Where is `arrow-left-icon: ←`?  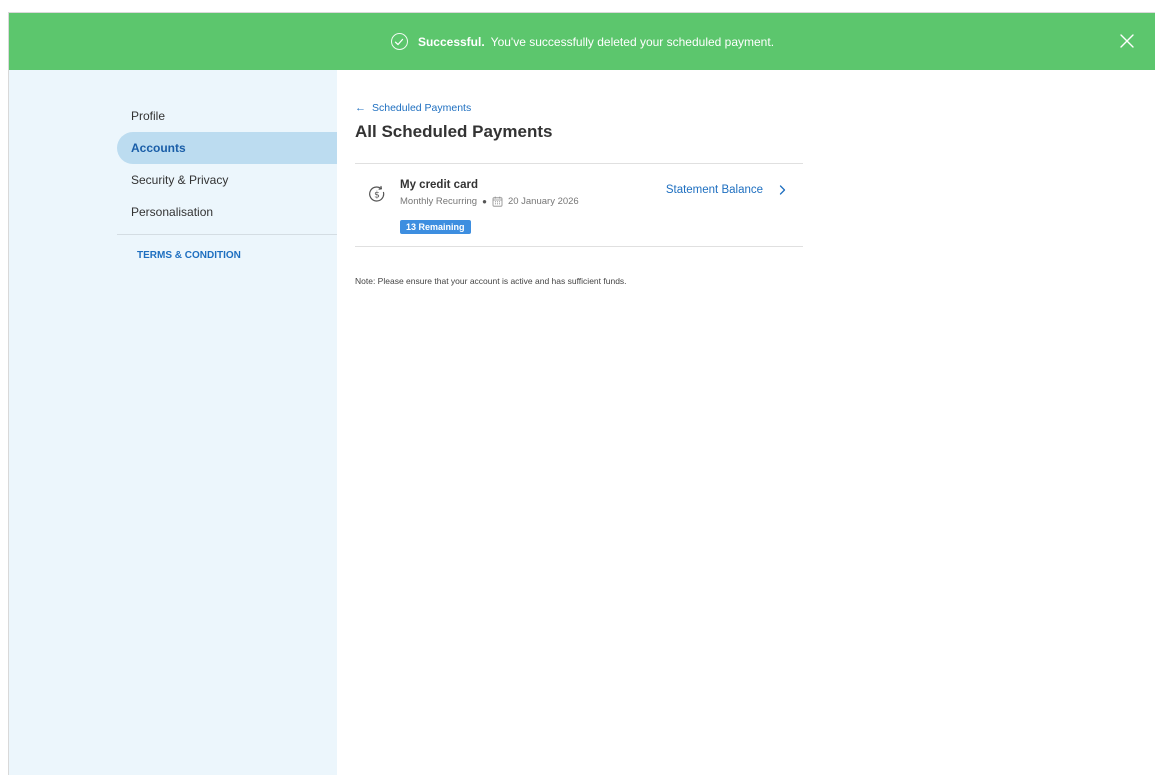 arrow-left-icon: ← is located at coordinates (360, 108).